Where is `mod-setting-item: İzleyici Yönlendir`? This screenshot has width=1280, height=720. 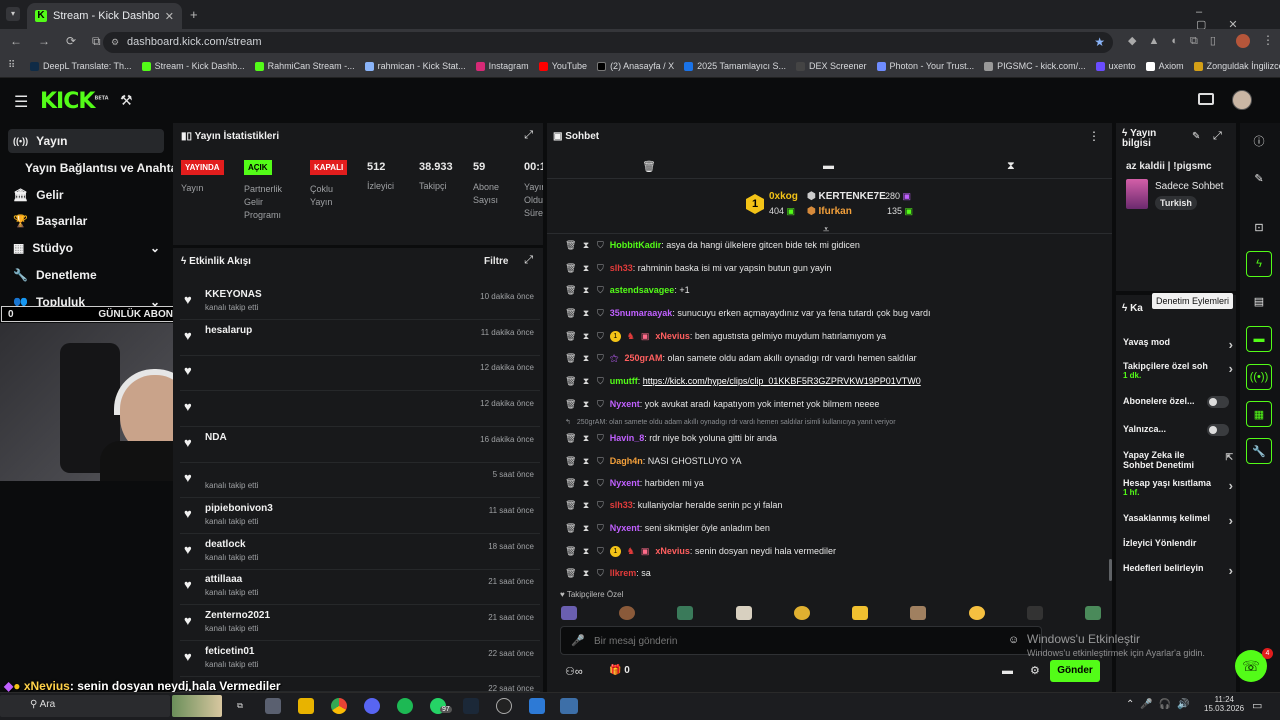
mod-setting-item: İzleyici Yönlendir is located at coordinates (1178, 550).